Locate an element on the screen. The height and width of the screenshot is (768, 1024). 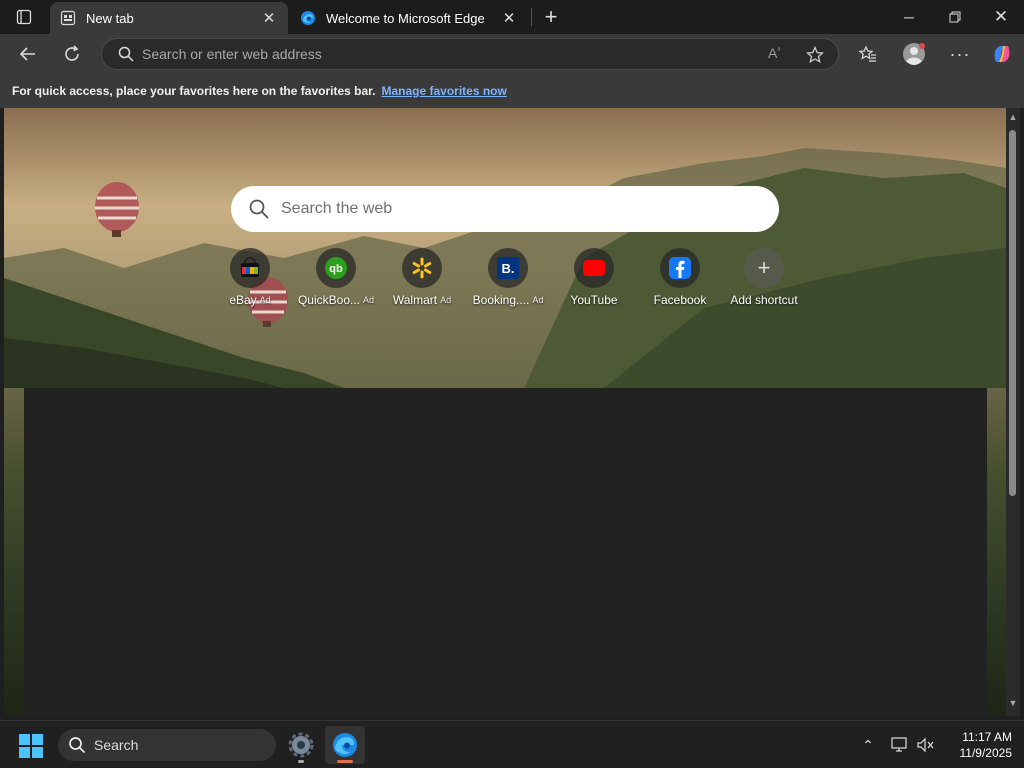
svg-text: qb is located at coordinates (336, 269).